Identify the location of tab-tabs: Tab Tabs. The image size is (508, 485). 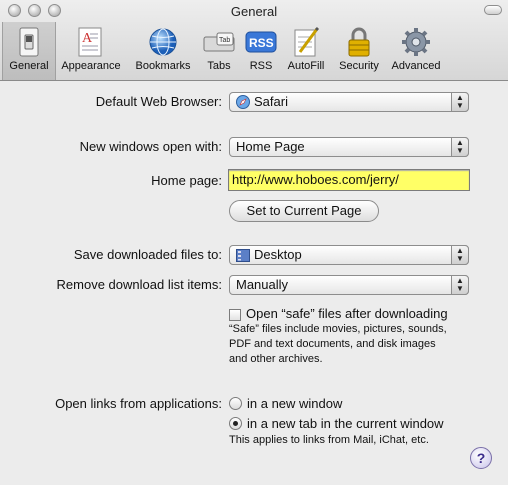
(219, 52).